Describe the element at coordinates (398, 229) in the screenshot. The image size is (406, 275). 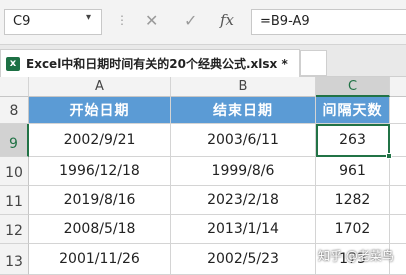
I see `cell-d12` at that location.